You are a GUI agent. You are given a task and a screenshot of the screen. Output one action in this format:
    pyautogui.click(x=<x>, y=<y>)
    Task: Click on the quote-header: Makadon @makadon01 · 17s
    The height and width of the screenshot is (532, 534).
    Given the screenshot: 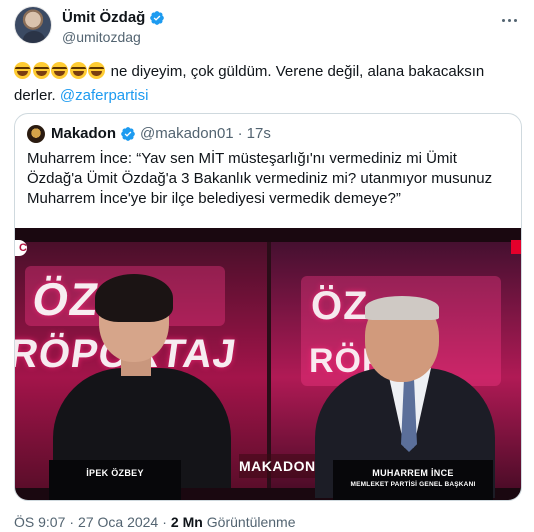 What is the action you would take?
    pyautogui.click(x=161, y=133)
    